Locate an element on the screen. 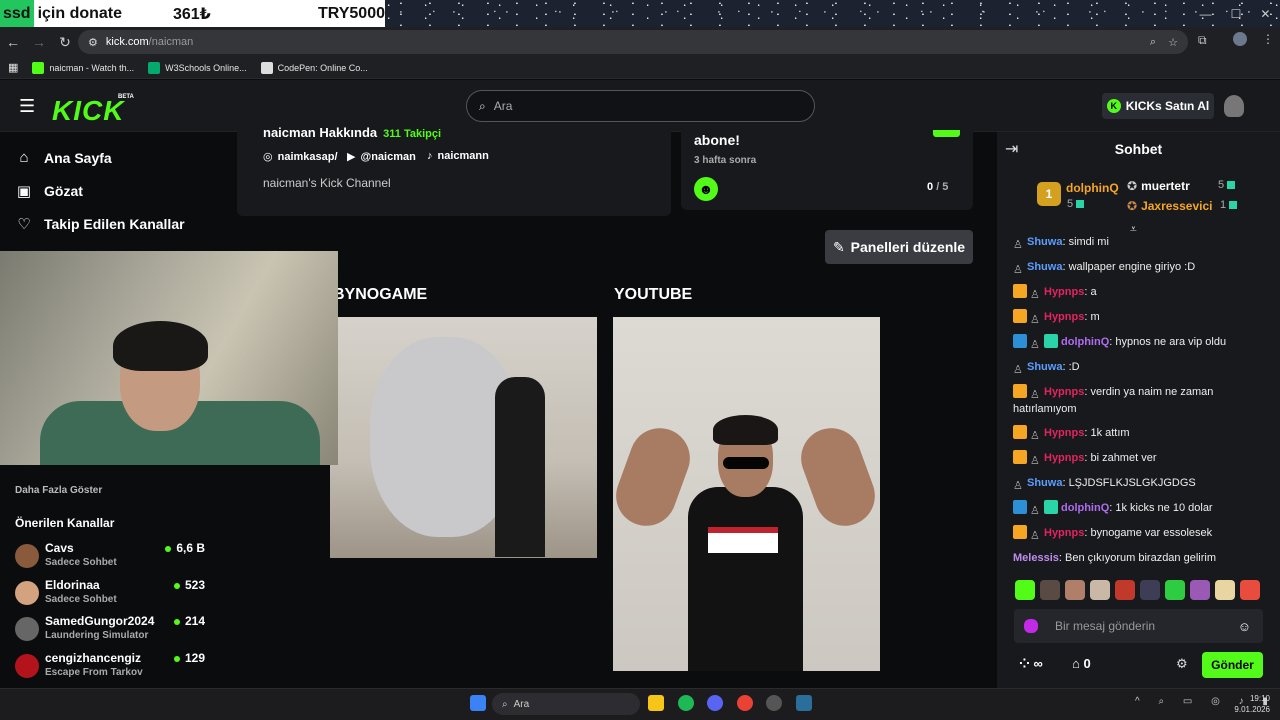  youtube-panel-image is located at coordinates (746, 494).